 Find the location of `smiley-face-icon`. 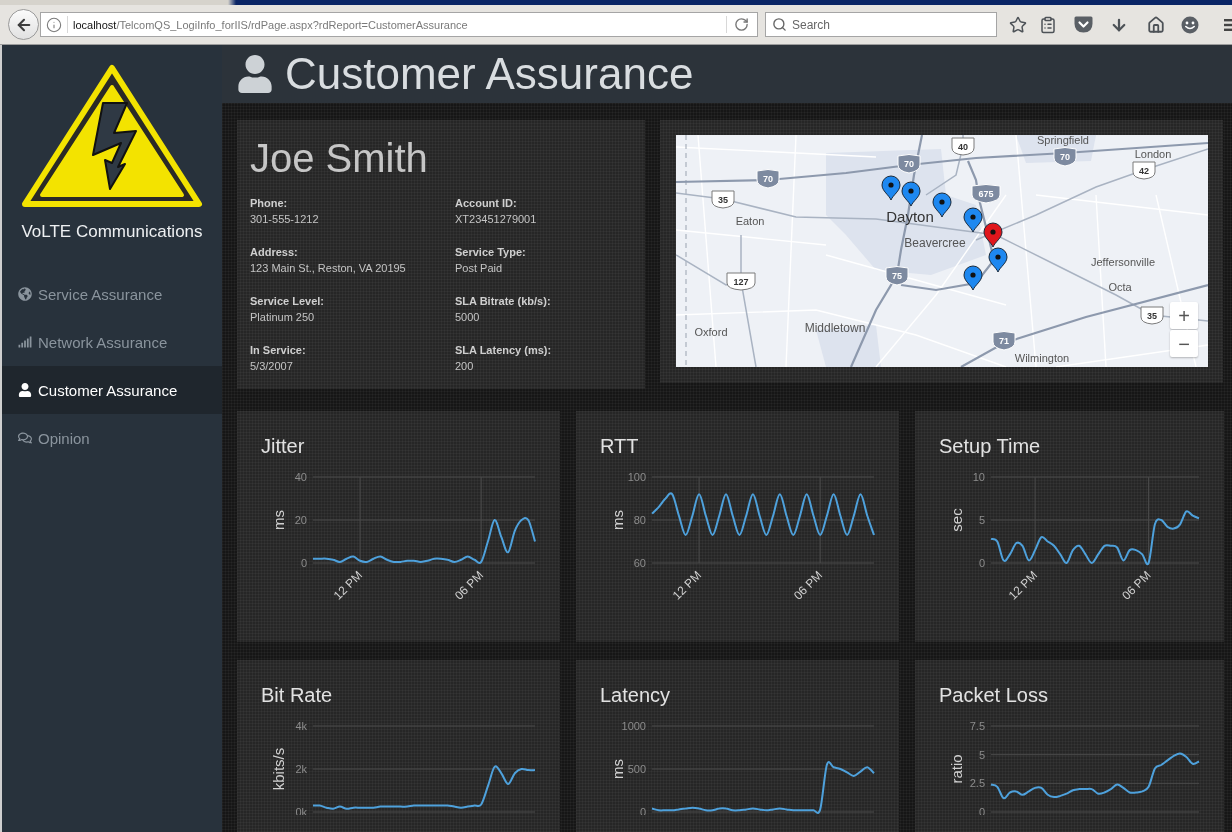

smiley-face-icon is located at coordinates (1190, 24).